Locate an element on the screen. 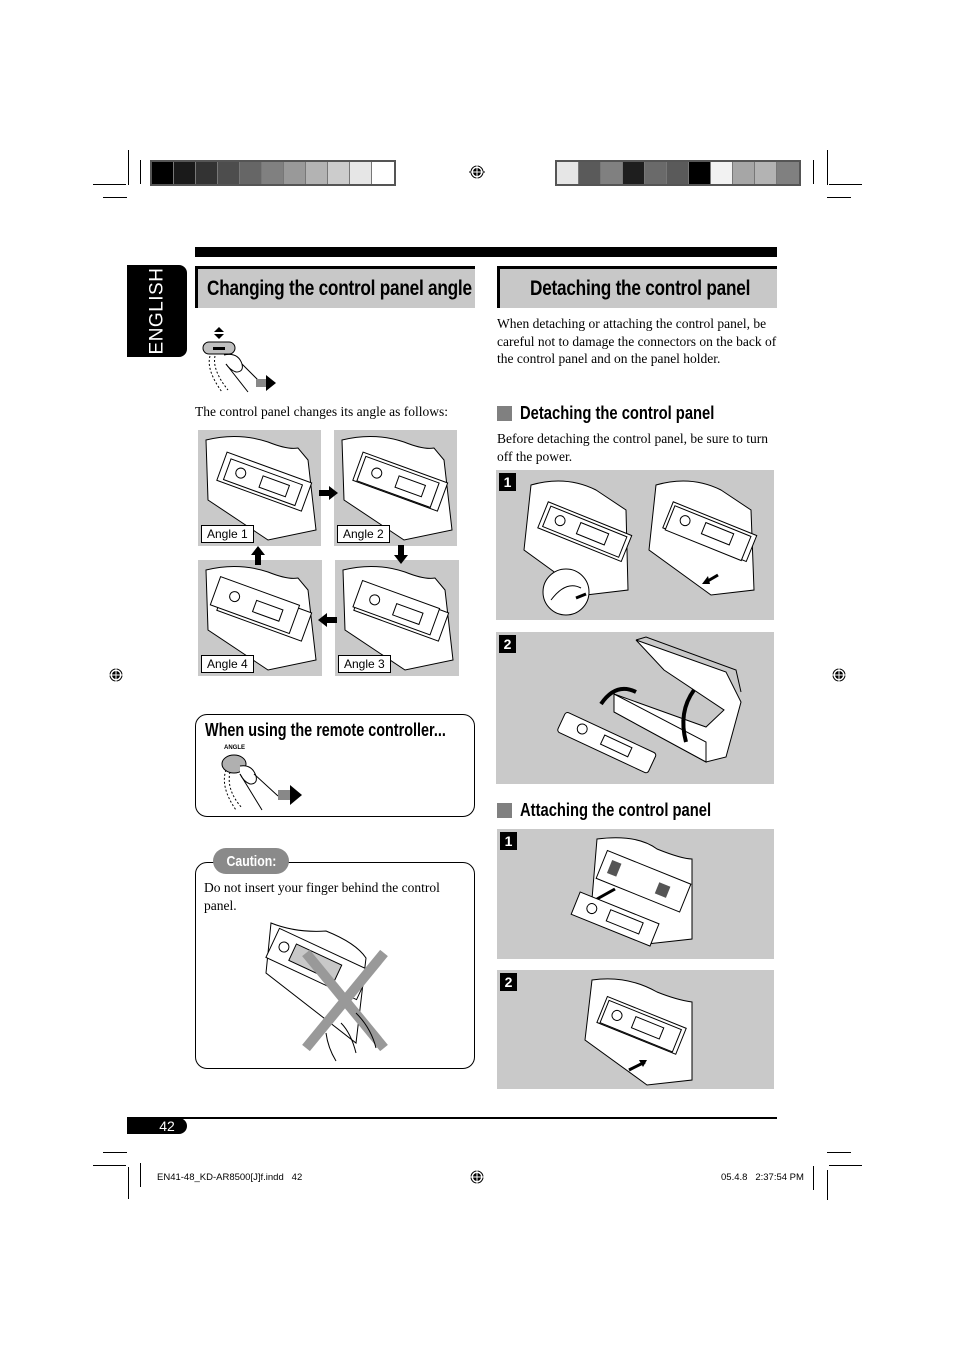  subheading-detaching: Detaching the control panel is located at coordinates (627, 413).